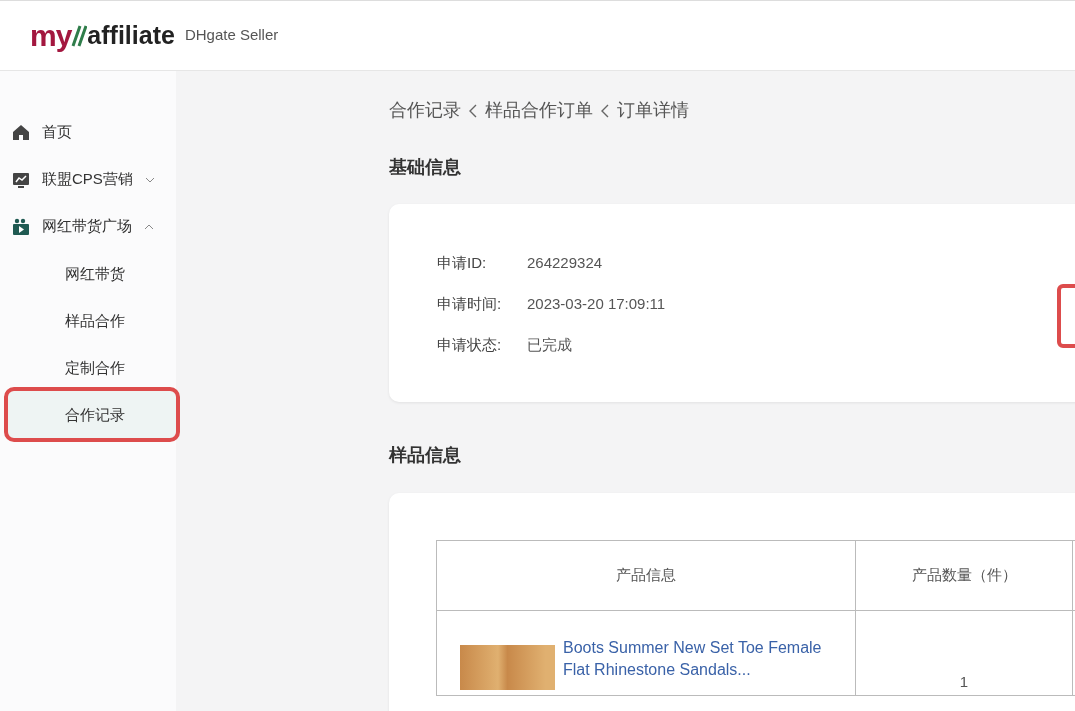  I want to click on field-value: 2023-03-20 17:09:11, so click(596, 304).